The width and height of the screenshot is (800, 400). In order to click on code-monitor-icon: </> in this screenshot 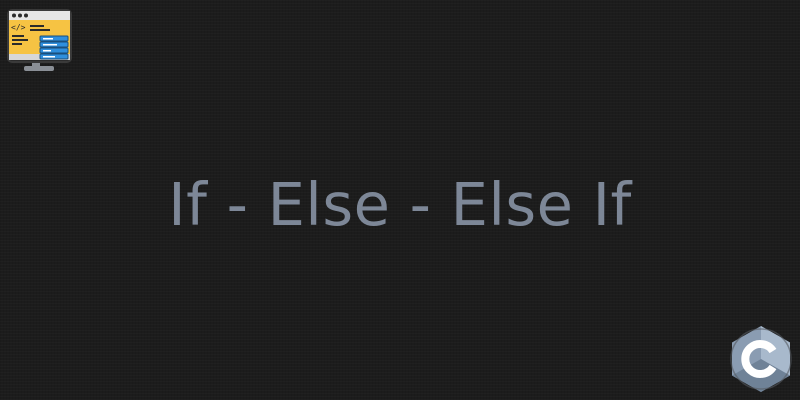, I will do `click(39, 40)`.